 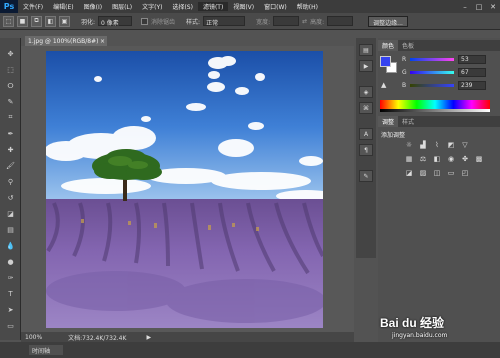 I want to click on brightness-icon: ☼, so click(x=409, y=144).